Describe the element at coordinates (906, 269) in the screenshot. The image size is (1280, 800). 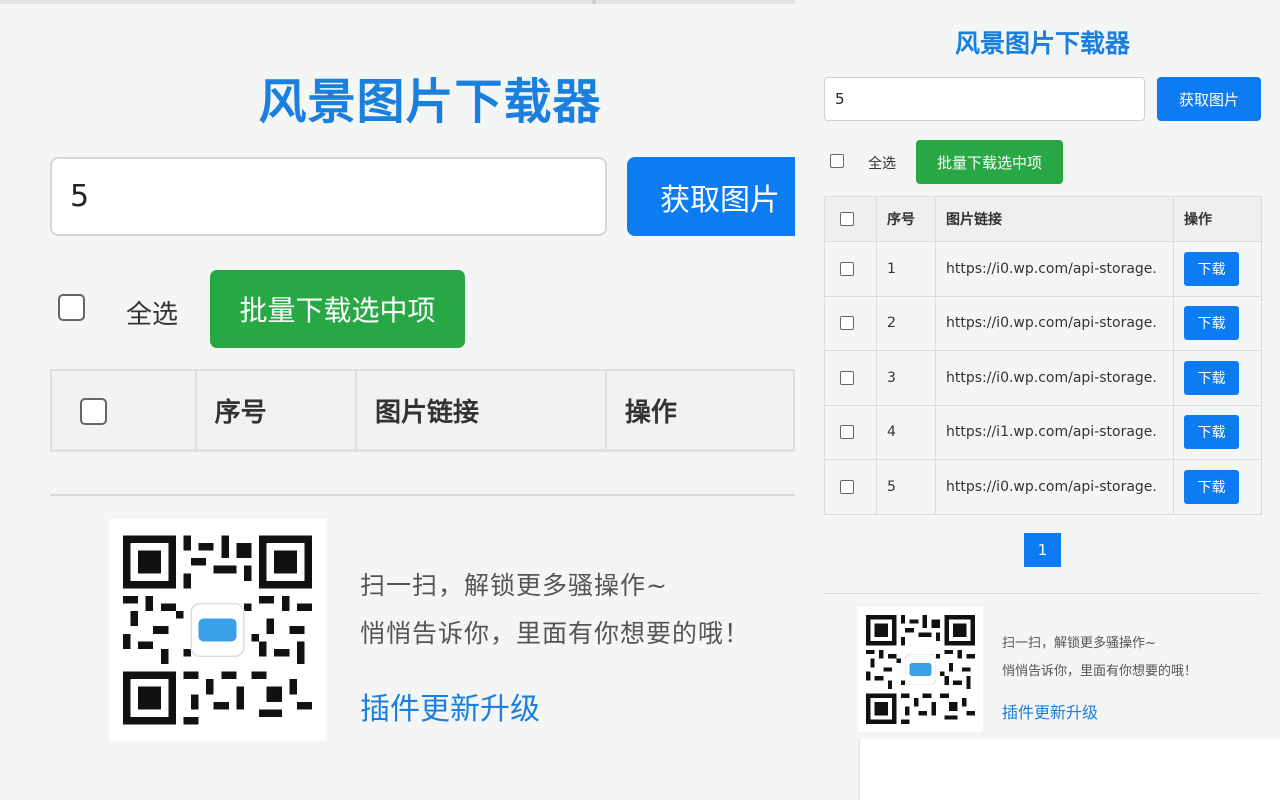
I see `row-index: 1` at that location.